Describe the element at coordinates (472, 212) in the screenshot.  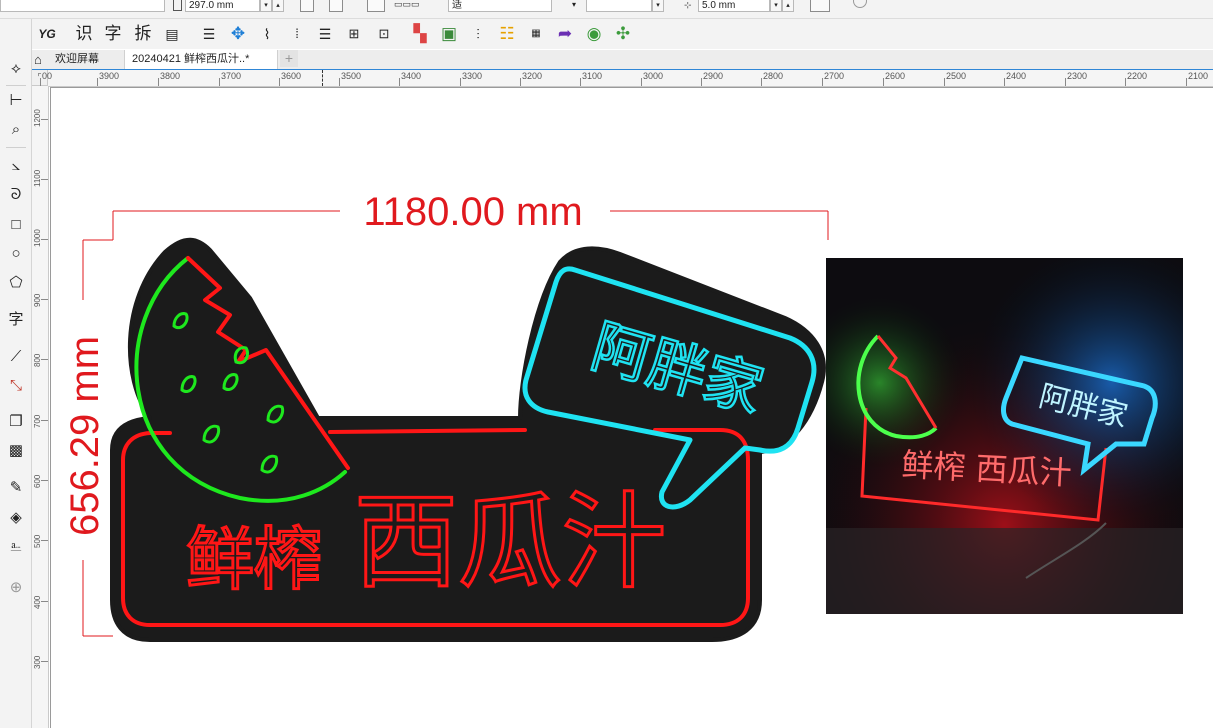
I see `width-dimension-label: 1180.00 mm` at that location.